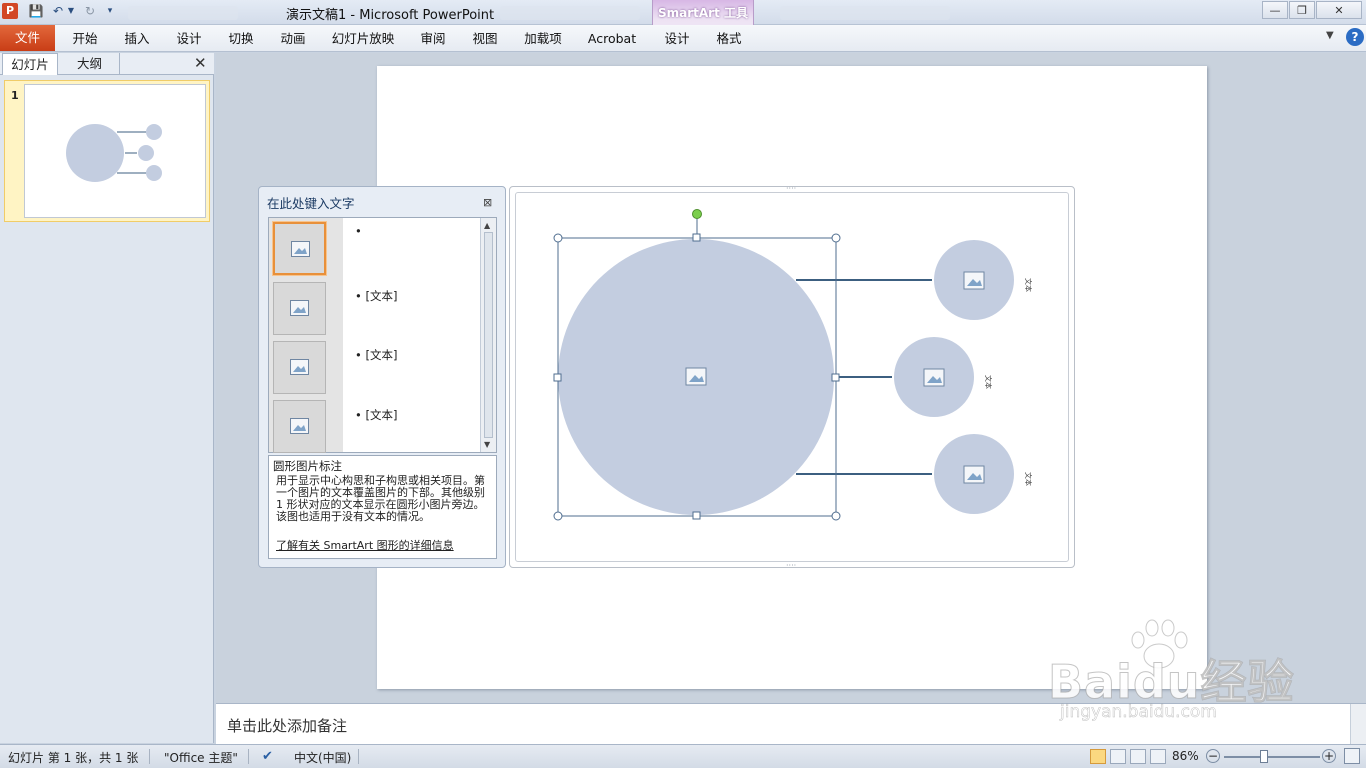  I want to click on close-text-pane-icon: ⊠, so click(487, 202).